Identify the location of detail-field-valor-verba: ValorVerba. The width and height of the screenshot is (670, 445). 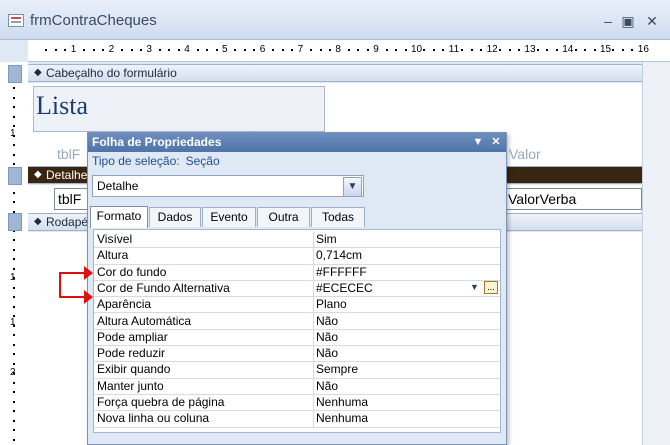
(573, 199).